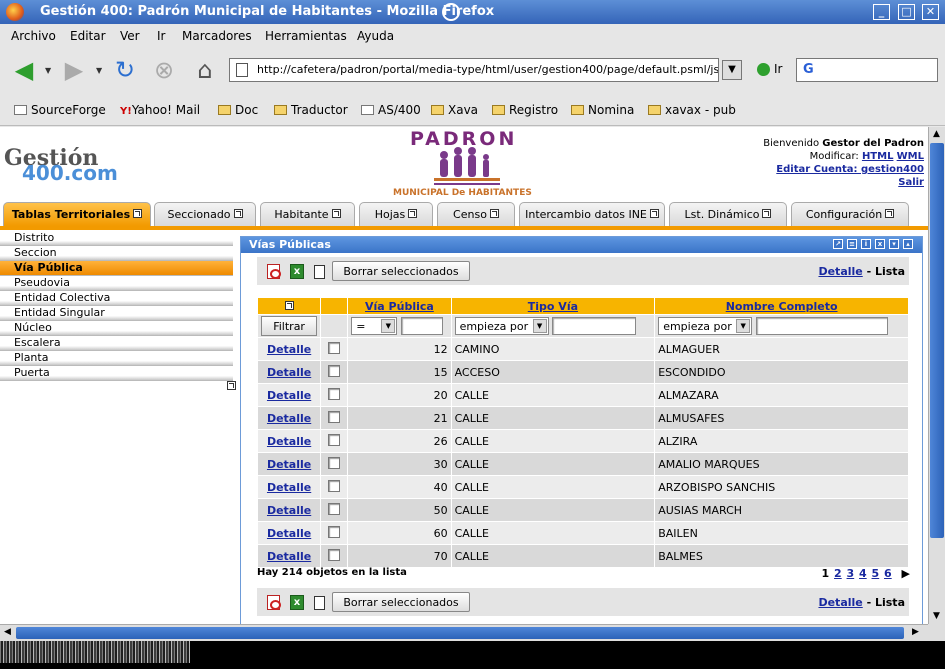  I want to click on back-dropdown-icon: ▼, so click(48, 70).